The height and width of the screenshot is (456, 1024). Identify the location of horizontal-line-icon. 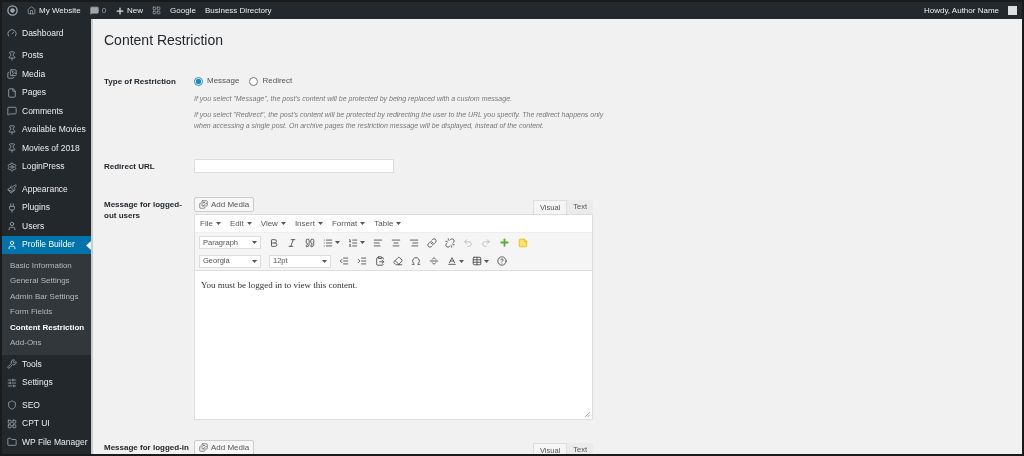
(434, 261).